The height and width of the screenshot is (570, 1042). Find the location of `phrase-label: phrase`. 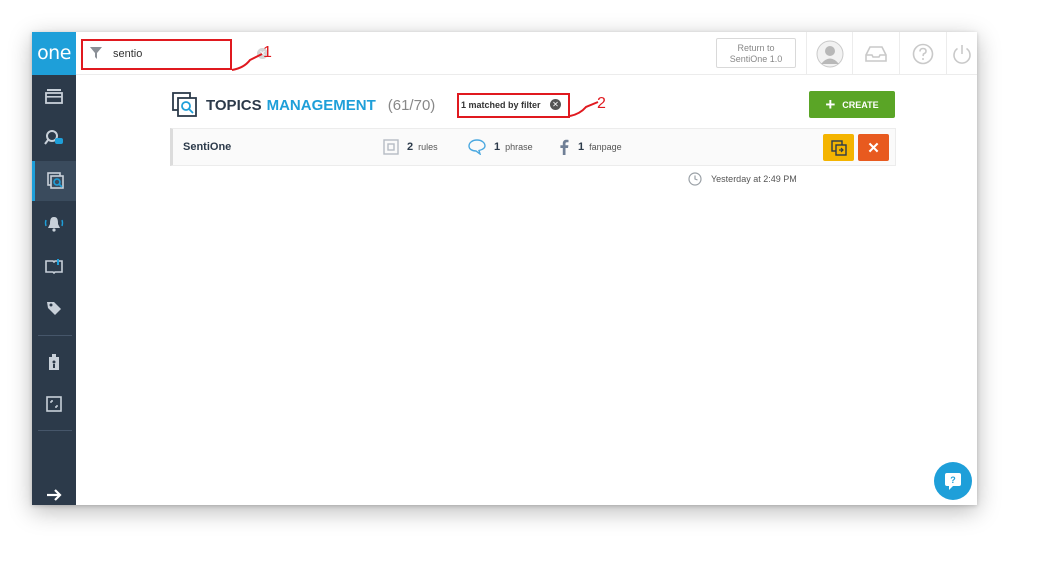

phrase-label: phrase is located at coordinates (519, 147).